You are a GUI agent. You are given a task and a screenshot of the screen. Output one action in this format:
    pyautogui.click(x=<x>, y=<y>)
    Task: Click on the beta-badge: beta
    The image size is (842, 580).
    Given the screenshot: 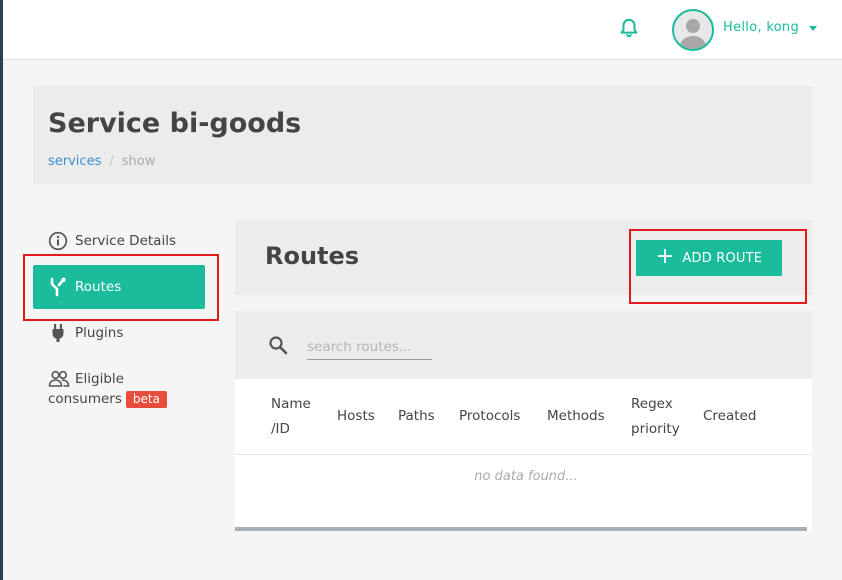 What is the action you would take?
    pyautogui.click(x=146, y=399)
    